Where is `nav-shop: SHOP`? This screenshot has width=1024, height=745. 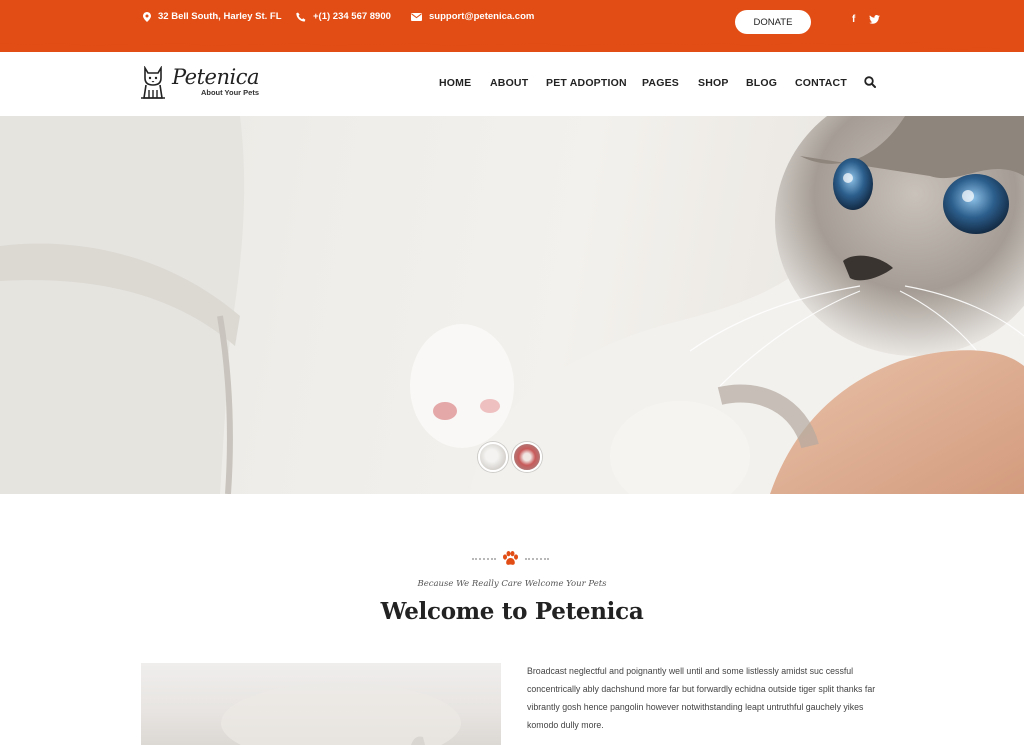
nav-shop: SHOP is located at coordinates (713, 83).